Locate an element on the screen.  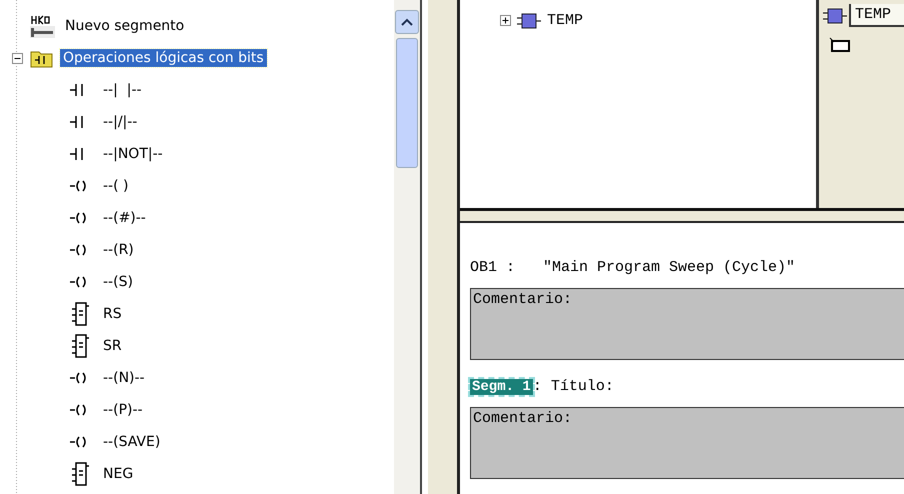
splitter-bar is located at coordinates (440, 247).